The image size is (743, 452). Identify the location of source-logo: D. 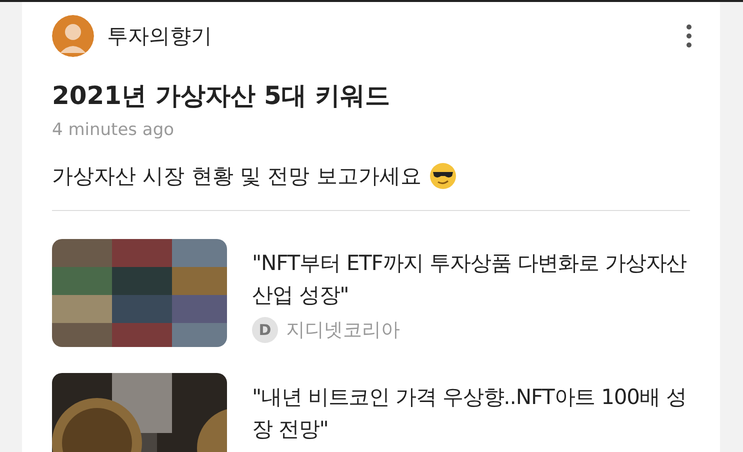
(265, 330).